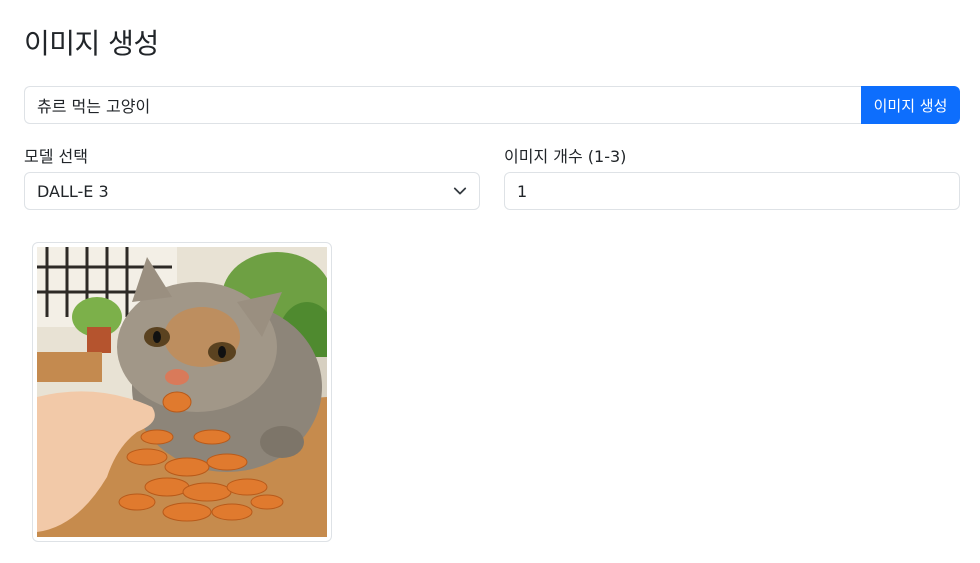 The height and width of the screenshot is (563, 980). What do you see at coordinates (565, 156) in the screenshot?
I see `image-count-label: 이미지 개수 (1-3)` at bounding box center [565, 156].